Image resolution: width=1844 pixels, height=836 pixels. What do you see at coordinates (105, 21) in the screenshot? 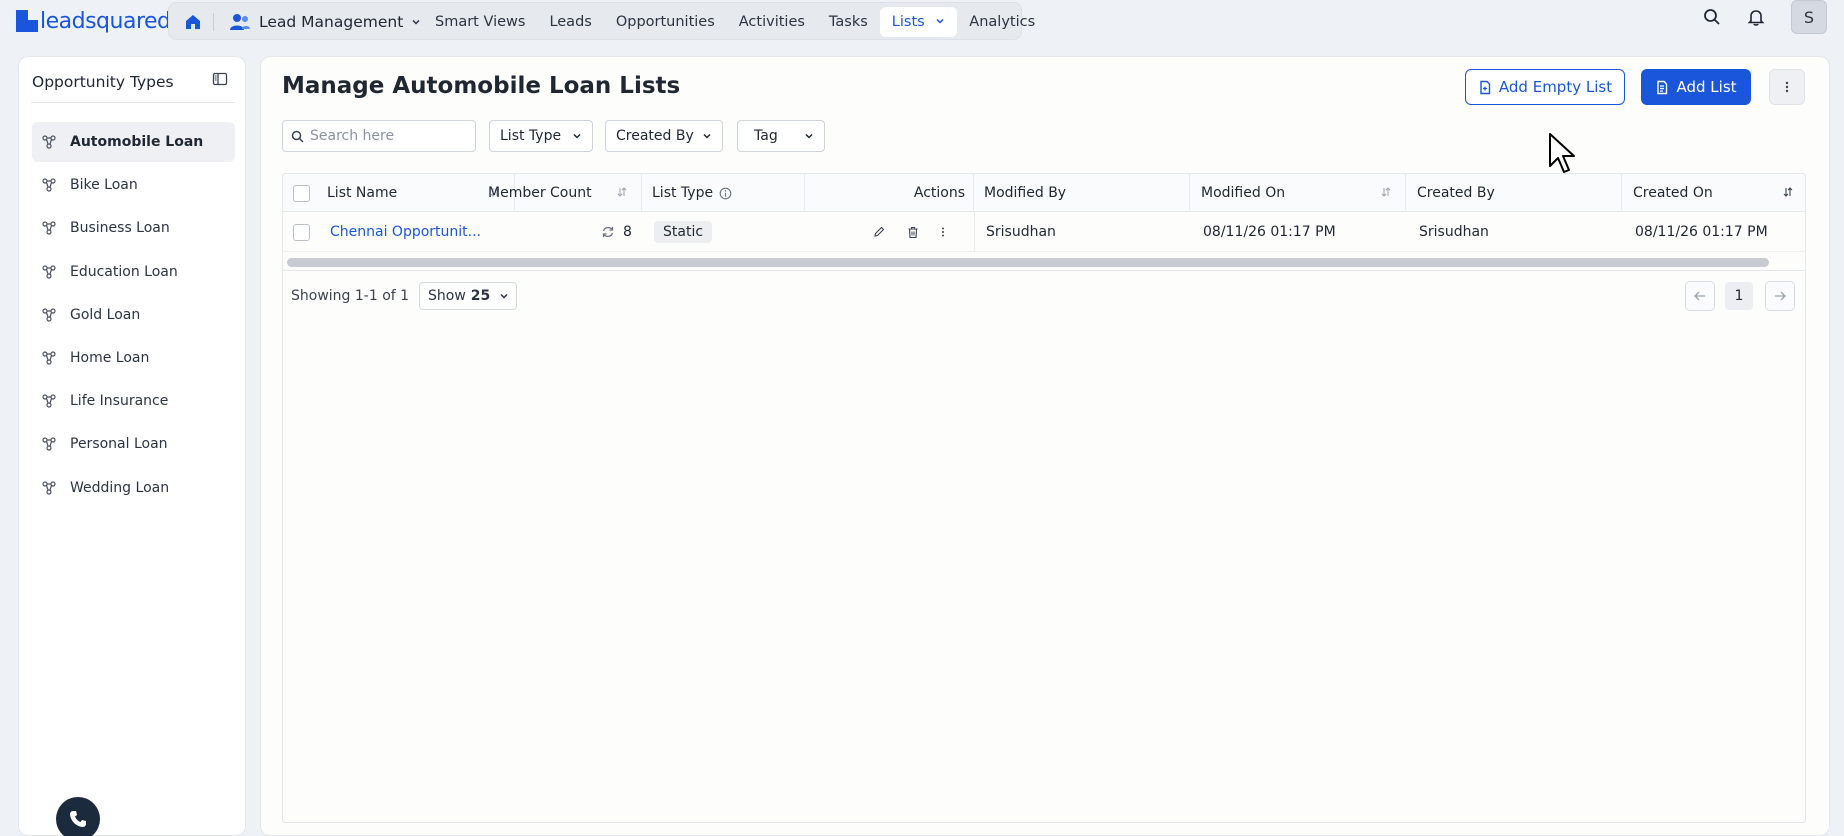
I see `logo-text: leadsquared` at bounding box center [105, 21].